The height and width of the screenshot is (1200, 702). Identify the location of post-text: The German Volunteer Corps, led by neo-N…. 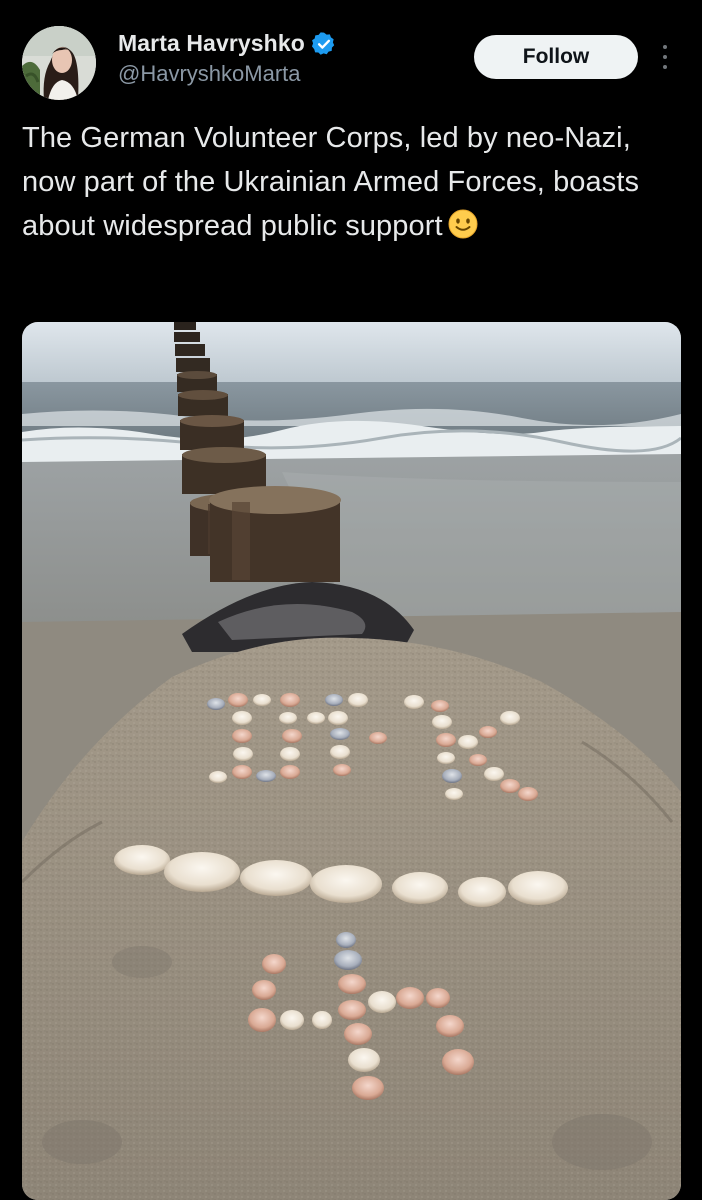
(352, 182).